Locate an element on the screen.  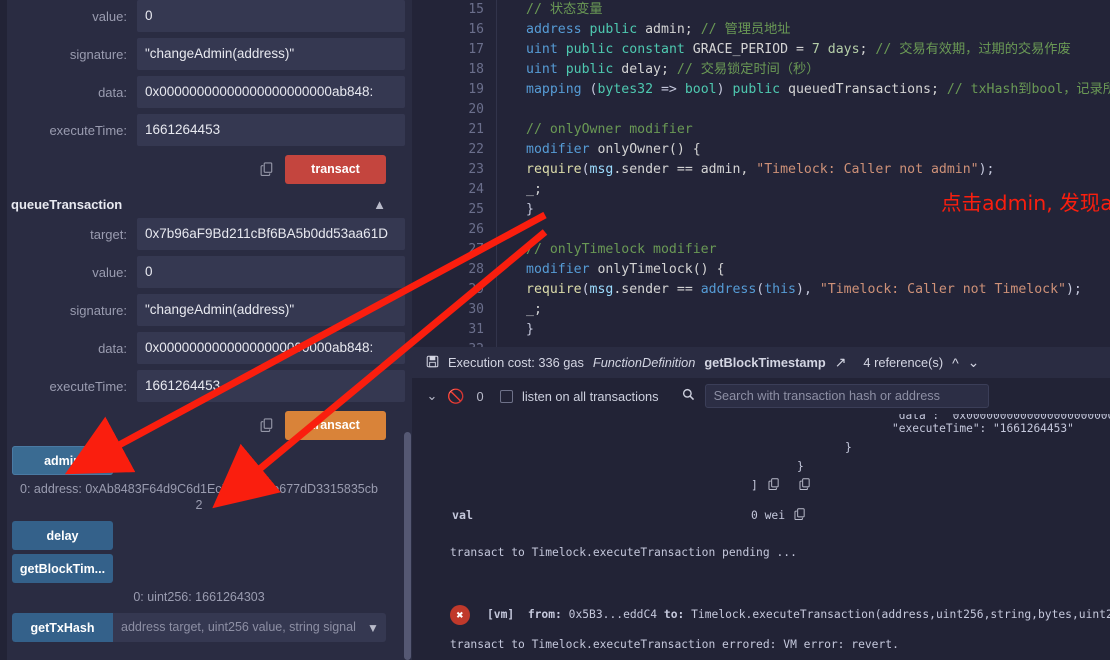
line-number: 30 is located at coordinates (476, 309).